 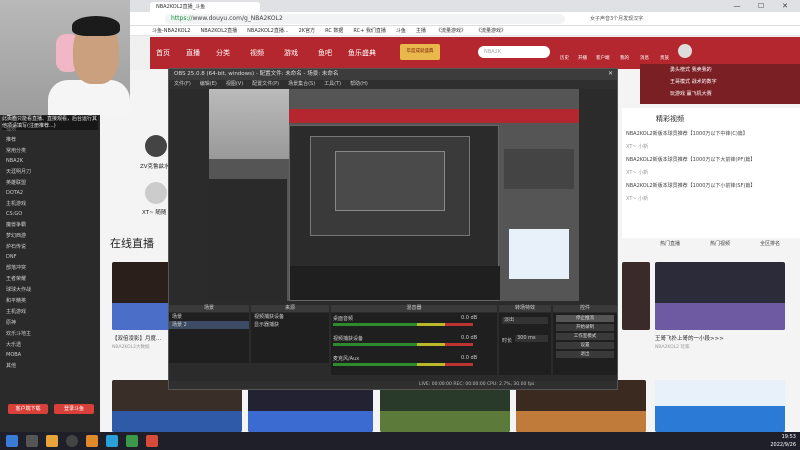 What do you see at coordinates (155, 166) in the screenshot?
I see `streamer-name: ZV克鲁兹水` at bounding box center [155, 166].